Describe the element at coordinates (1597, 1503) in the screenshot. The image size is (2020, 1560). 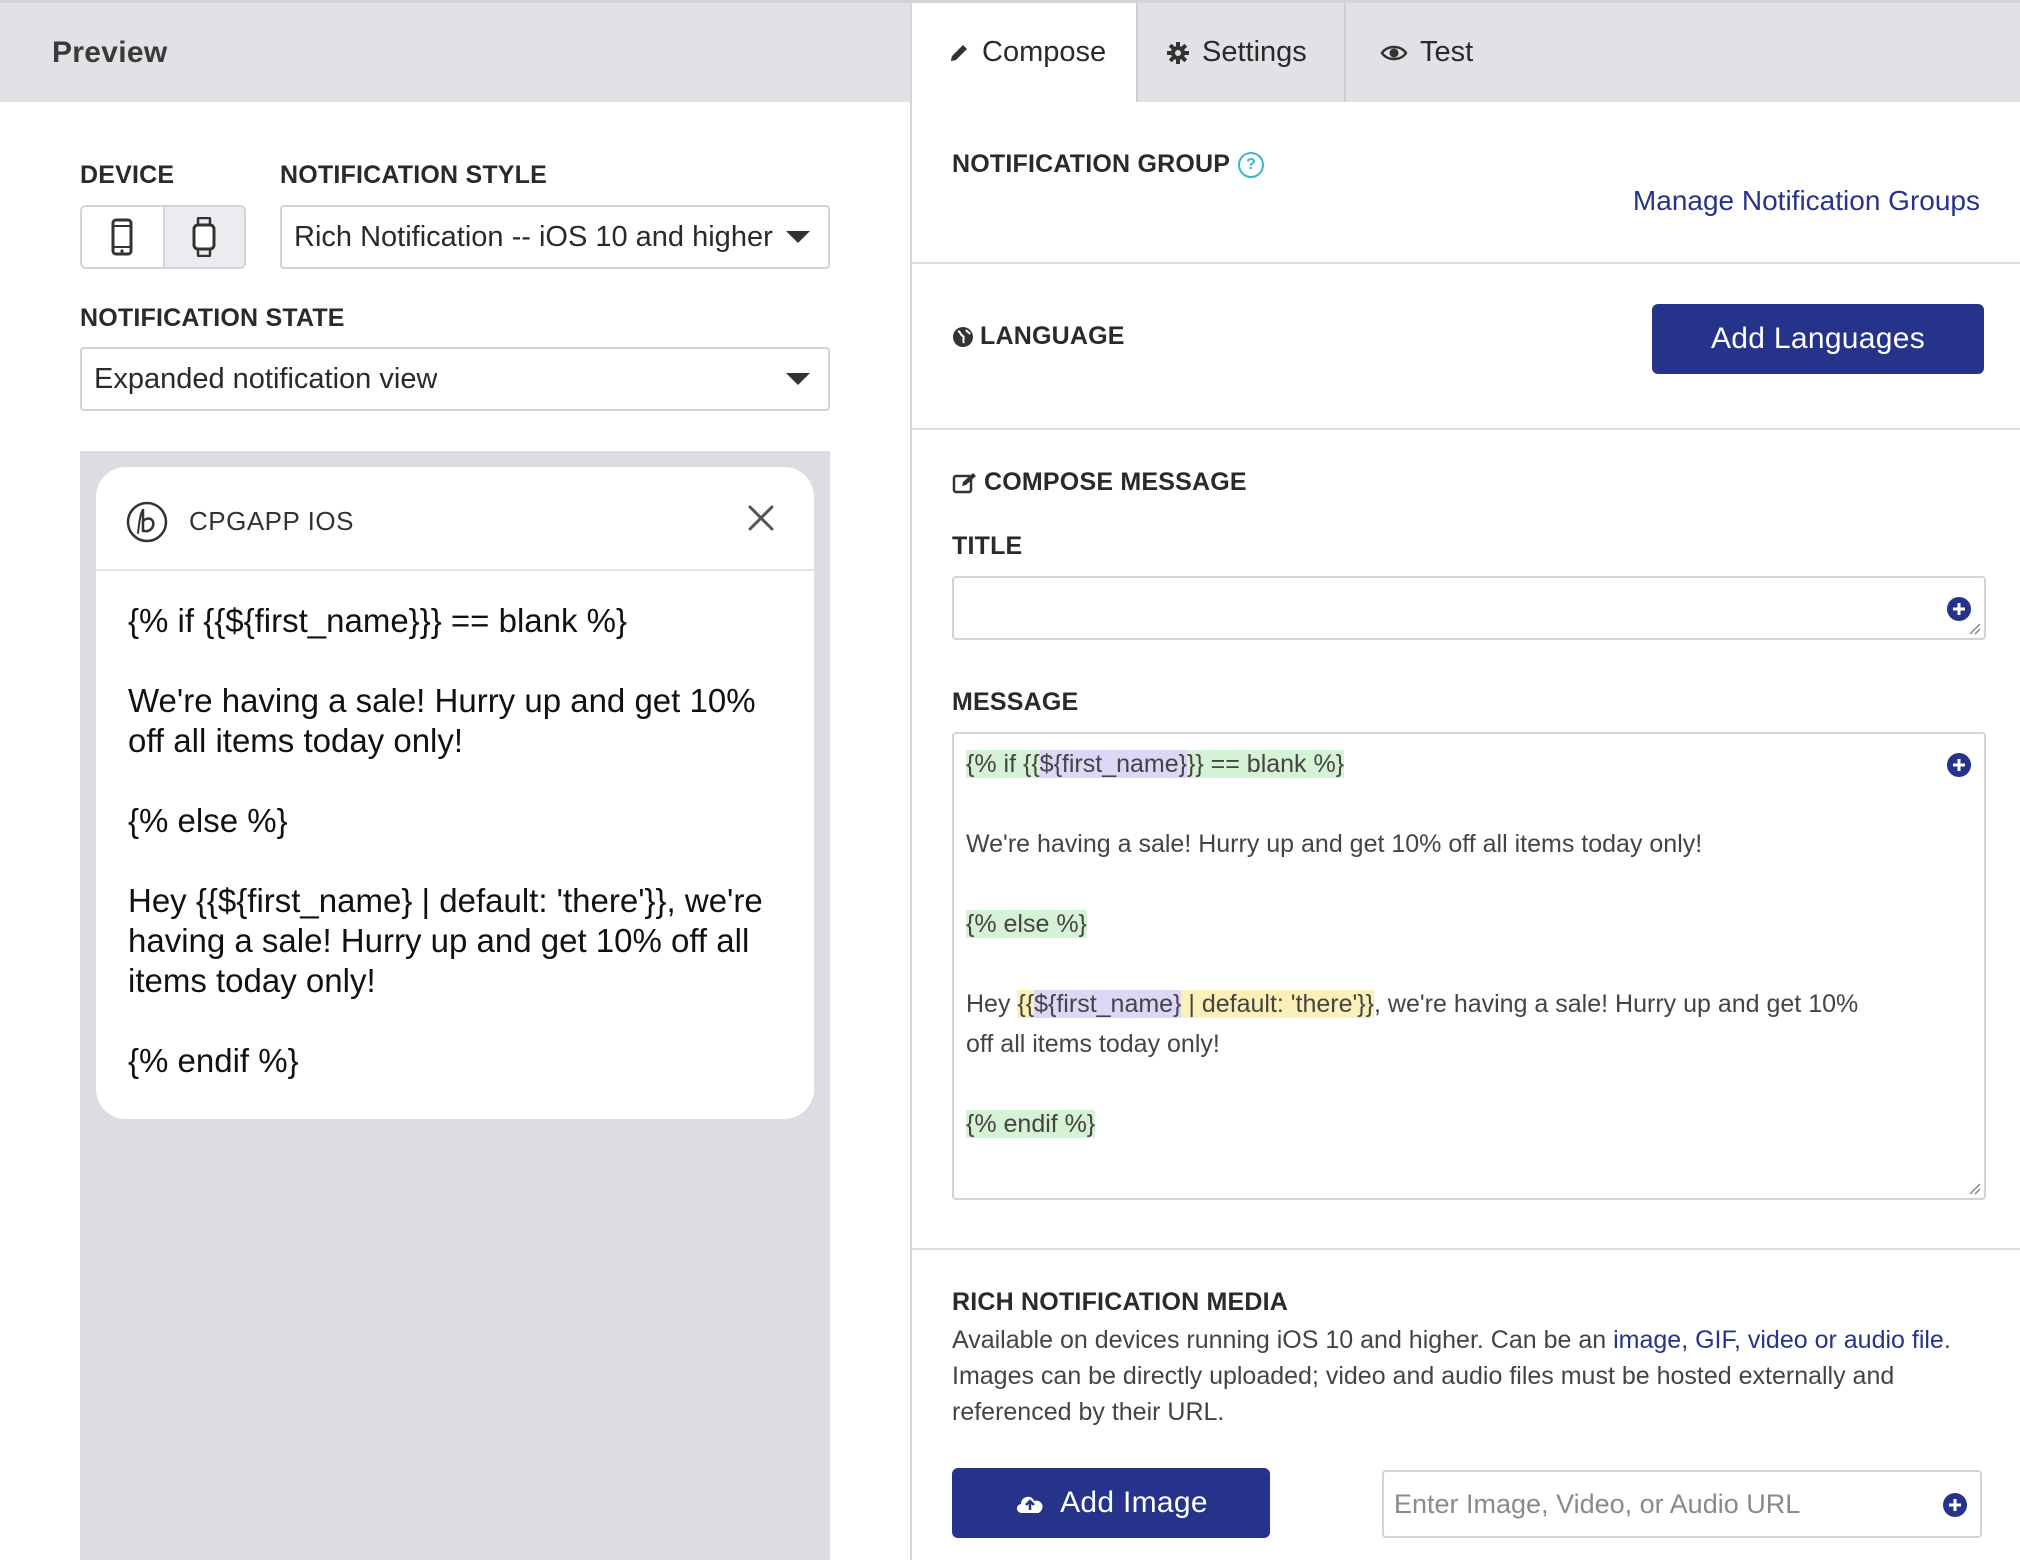
I see `media-url-placeholder: Enter Image, Video, or Audio URL` at that location.